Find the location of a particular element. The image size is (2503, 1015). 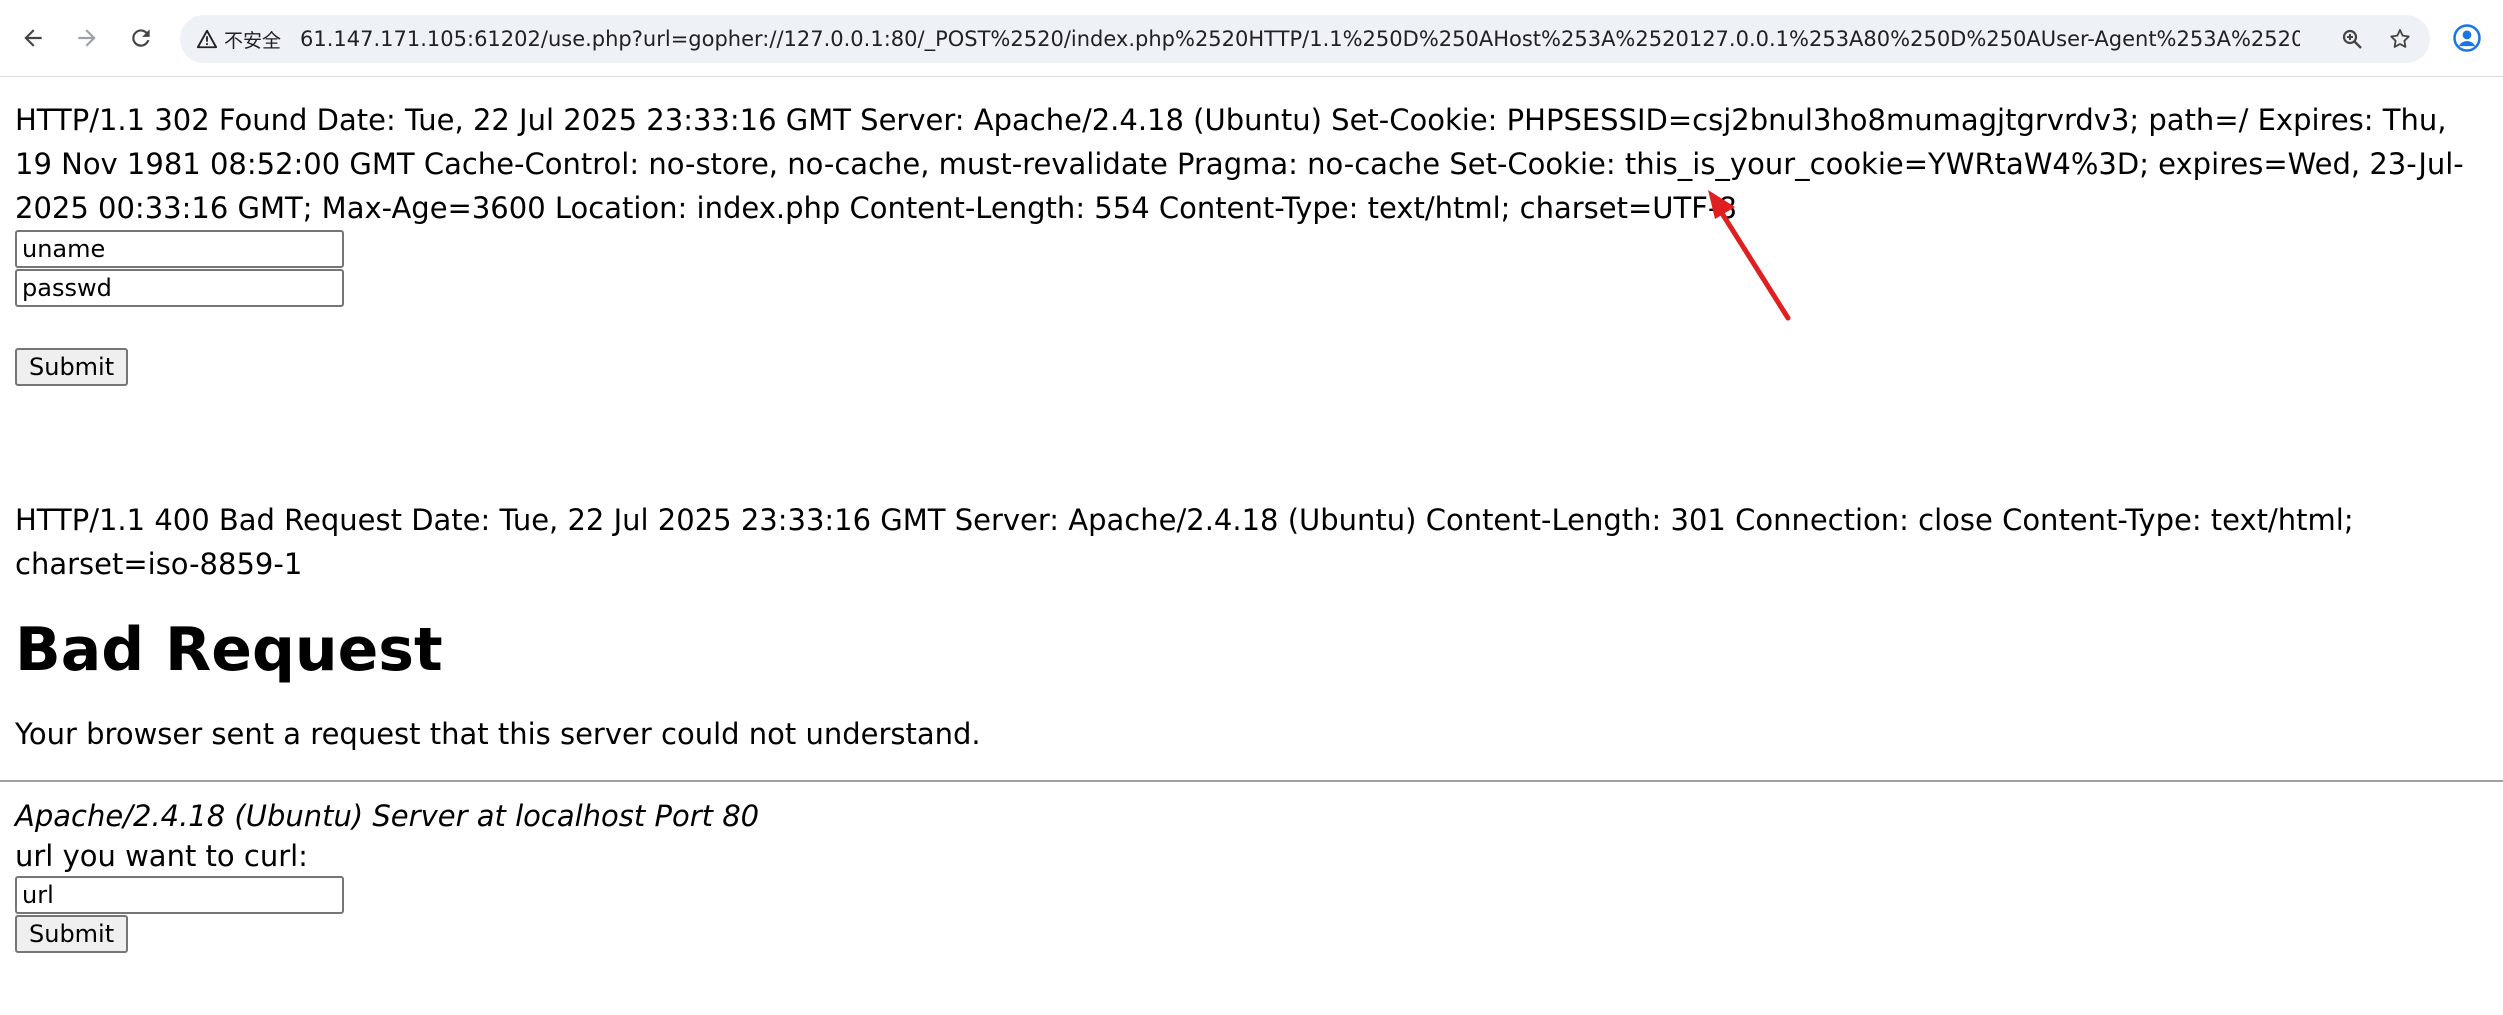

back-button is located at coordinates (33, 38).